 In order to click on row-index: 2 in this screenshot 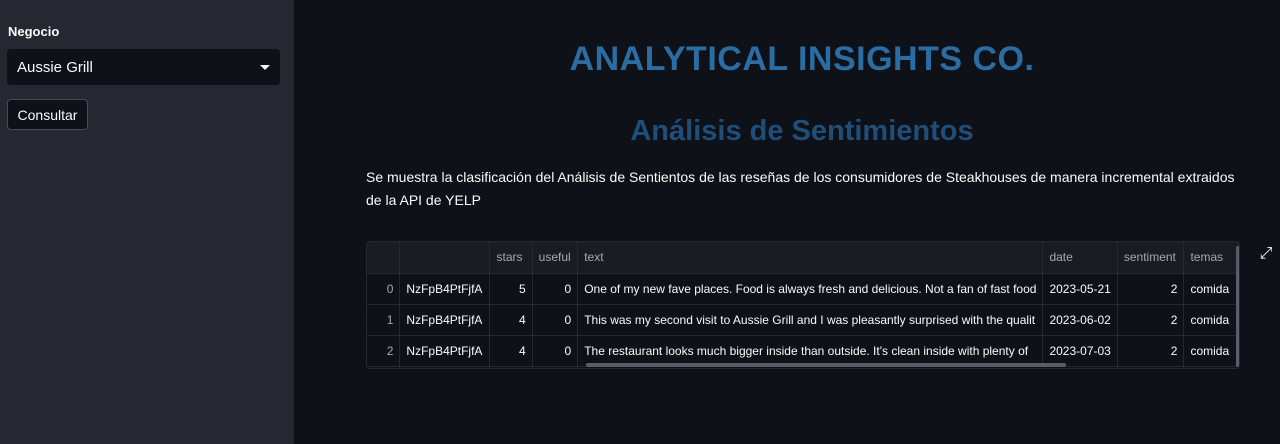, I will do `click(384, 351)`.